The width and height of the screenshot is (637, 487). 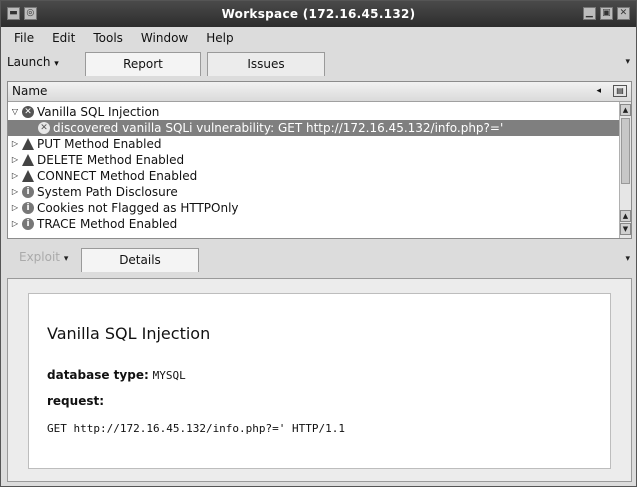 What do you see at coordinates (319, 92) in the screenshot?
I see `tree-column-header: Name ◂ ▤` at bounding box center [319, 92].